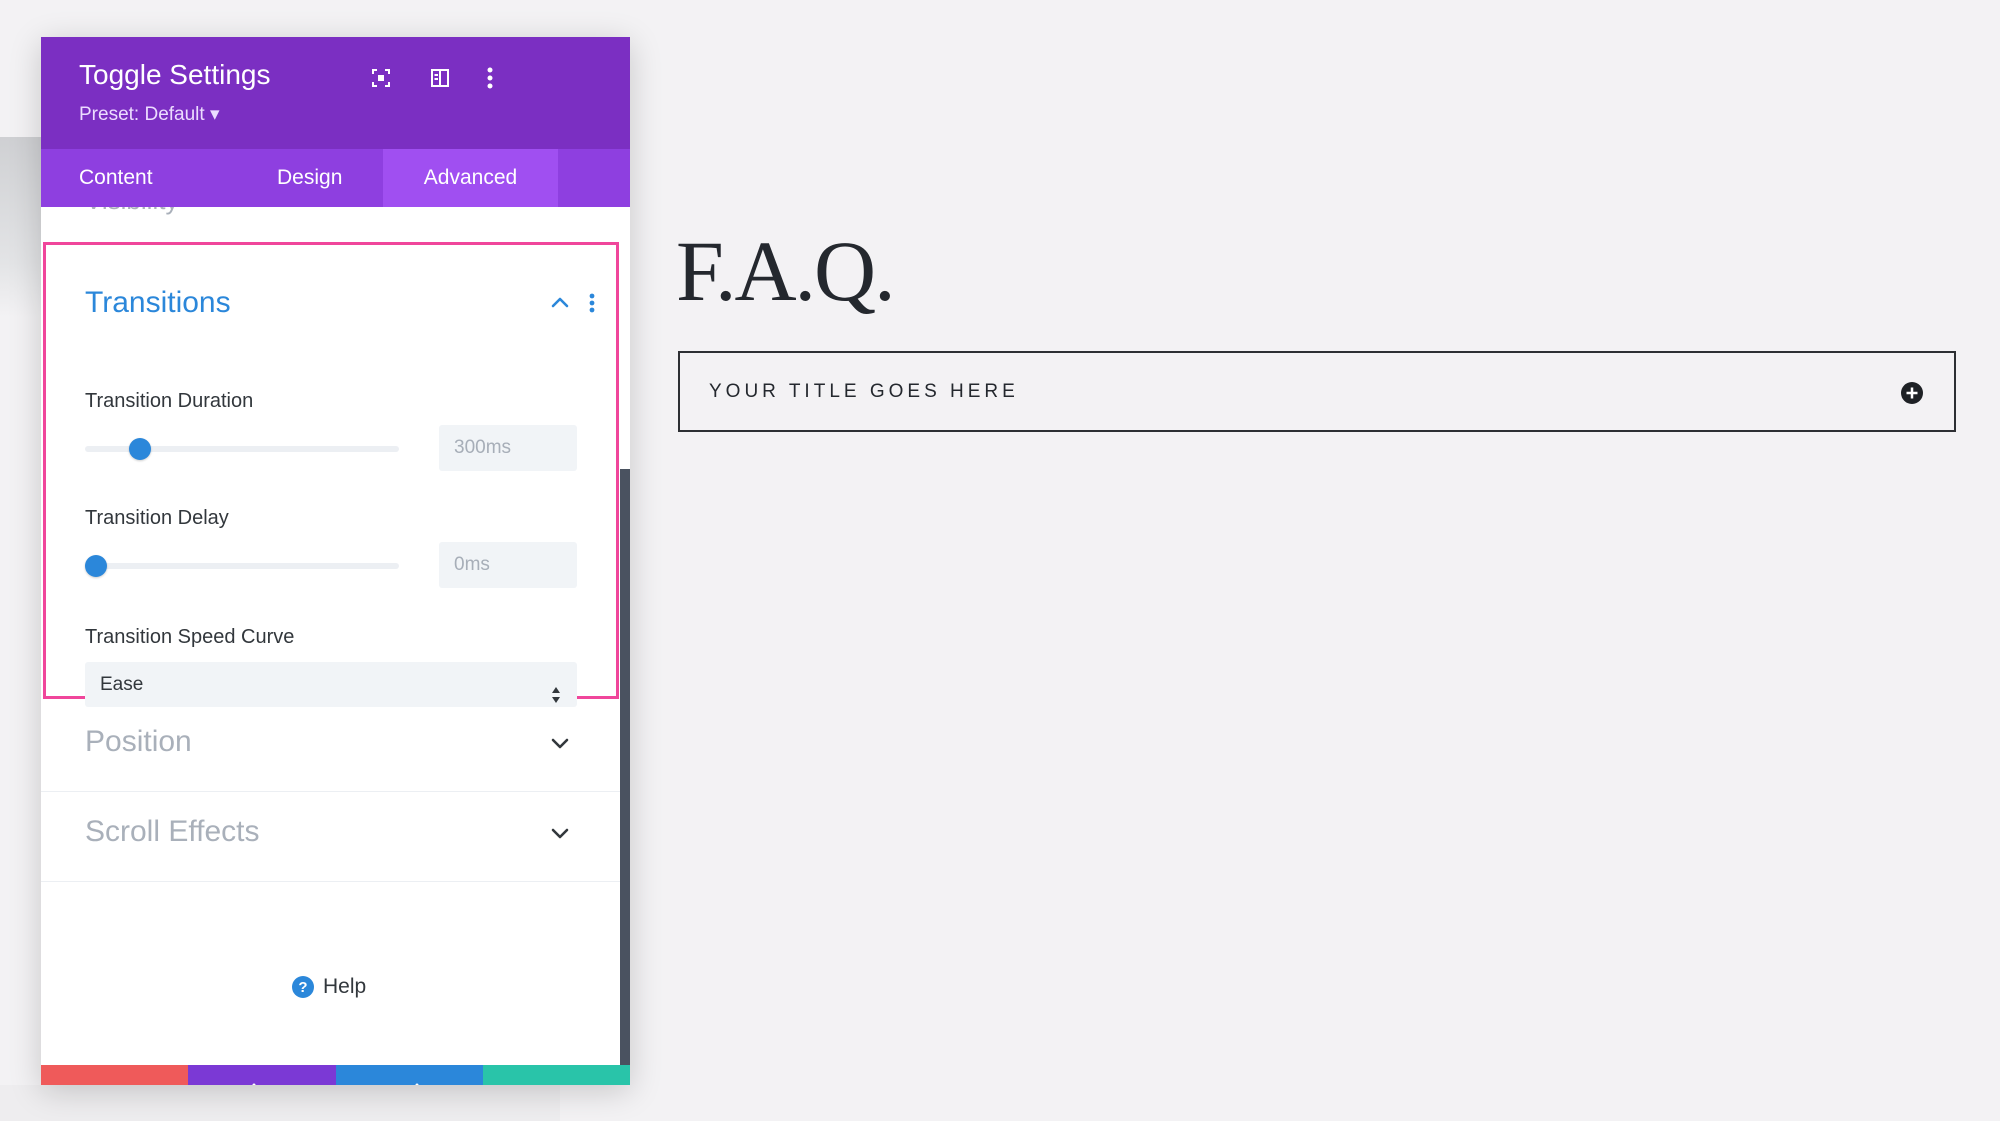 The height and width of the screenshot is (1121, 2000). What do you see at coordinates (625, 767) in the screenshot?
I see `panel-scrollbar` at bounding box center [625, 767].